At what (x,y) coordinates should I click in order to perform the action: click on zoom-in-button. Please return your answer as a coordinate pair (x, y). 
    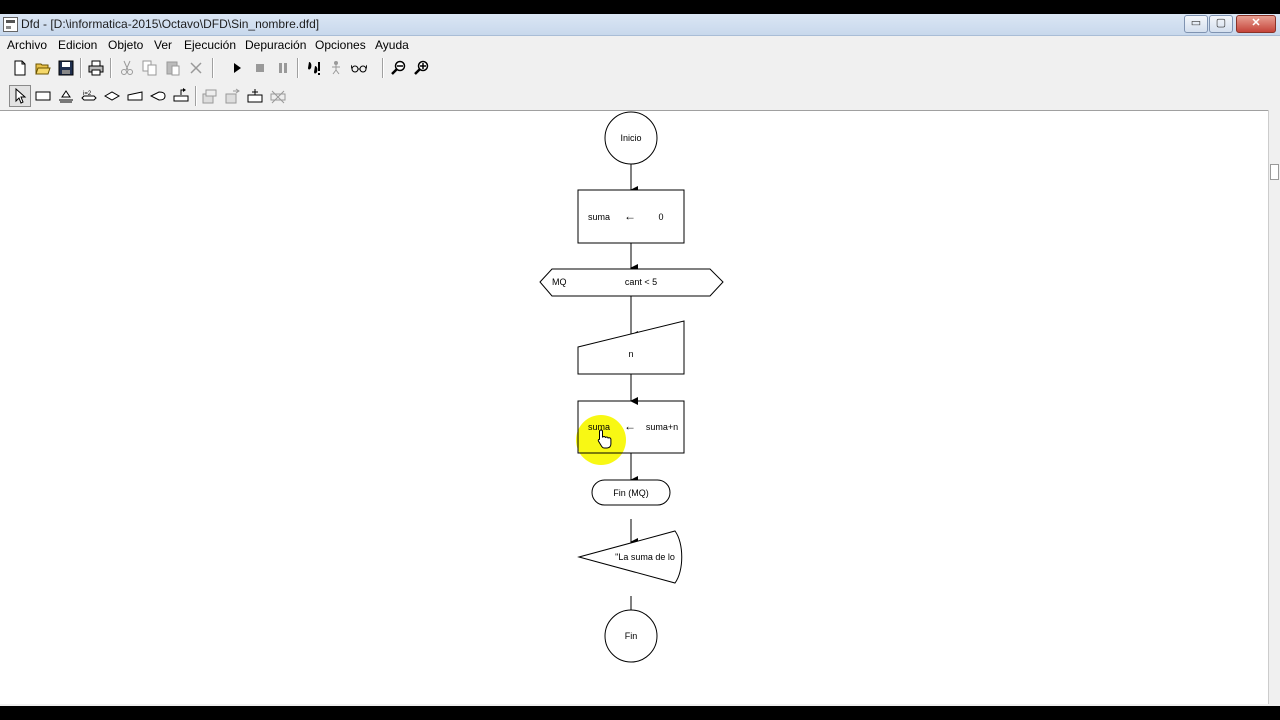
    Looking at the image, I should click on (422, 68).